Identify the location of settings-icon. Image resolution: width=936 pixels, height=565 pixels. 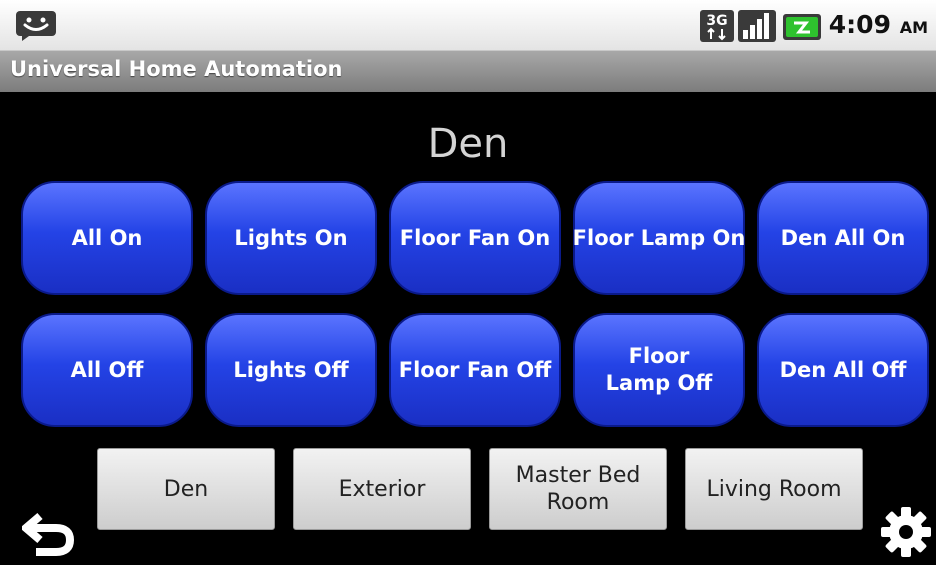
(906, 532).